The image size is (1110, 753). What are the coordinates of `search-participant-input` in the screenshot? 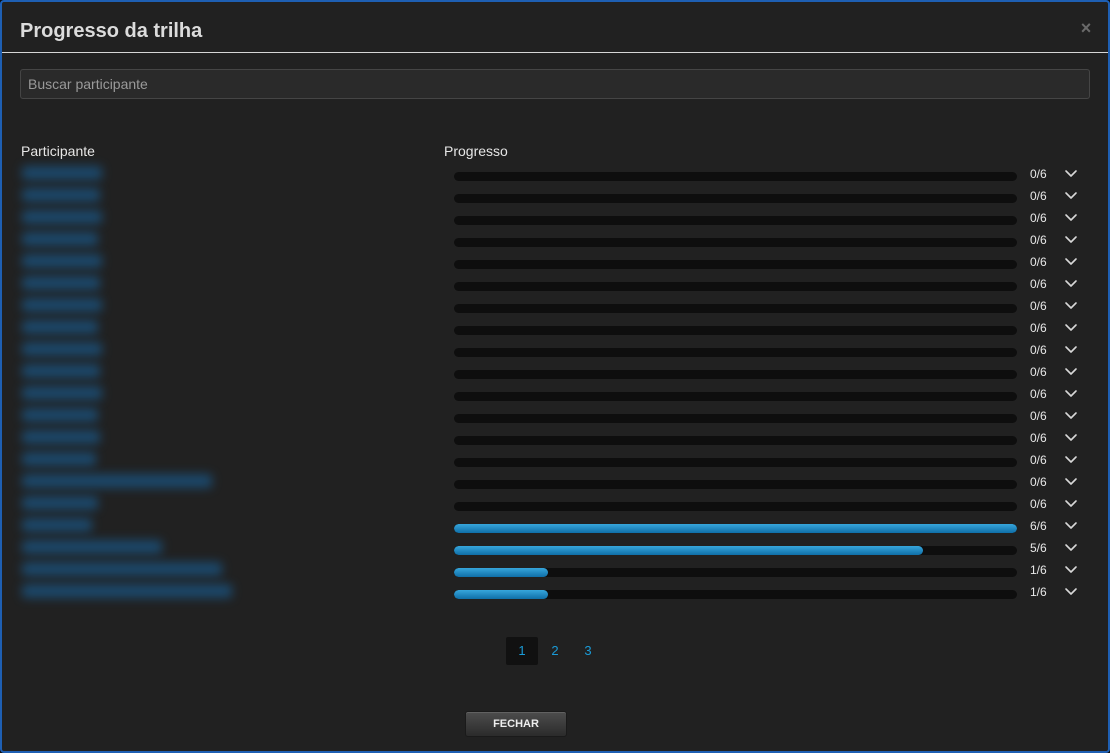 It's located at (555, 84).